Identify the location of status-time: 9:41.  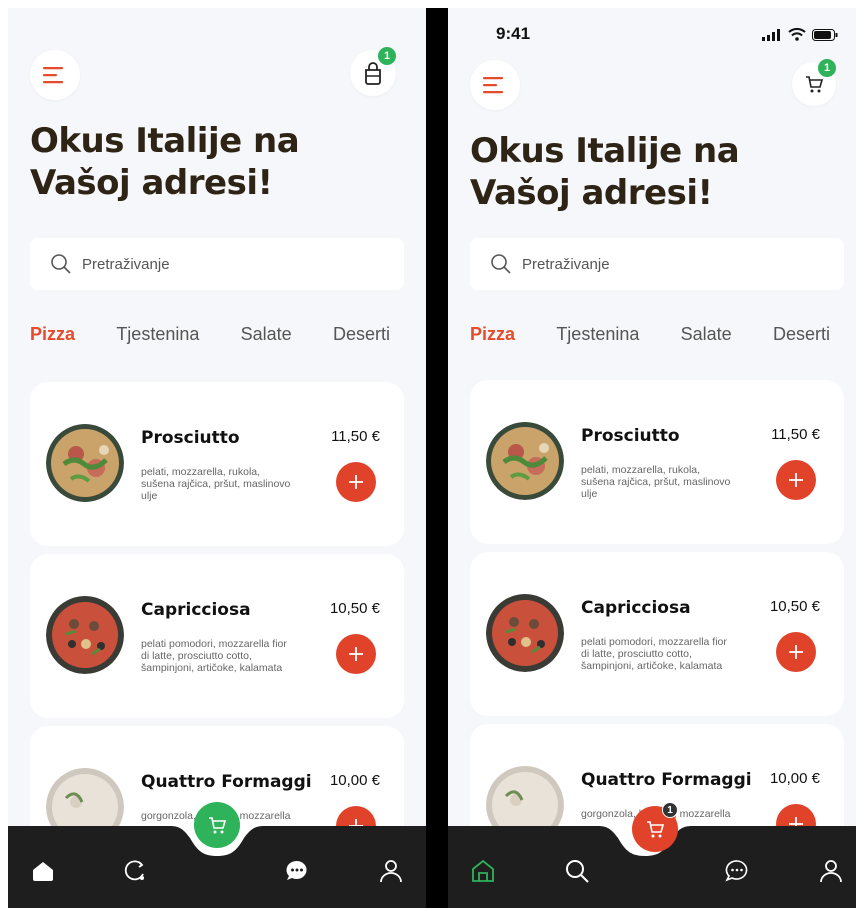
(513, 33).